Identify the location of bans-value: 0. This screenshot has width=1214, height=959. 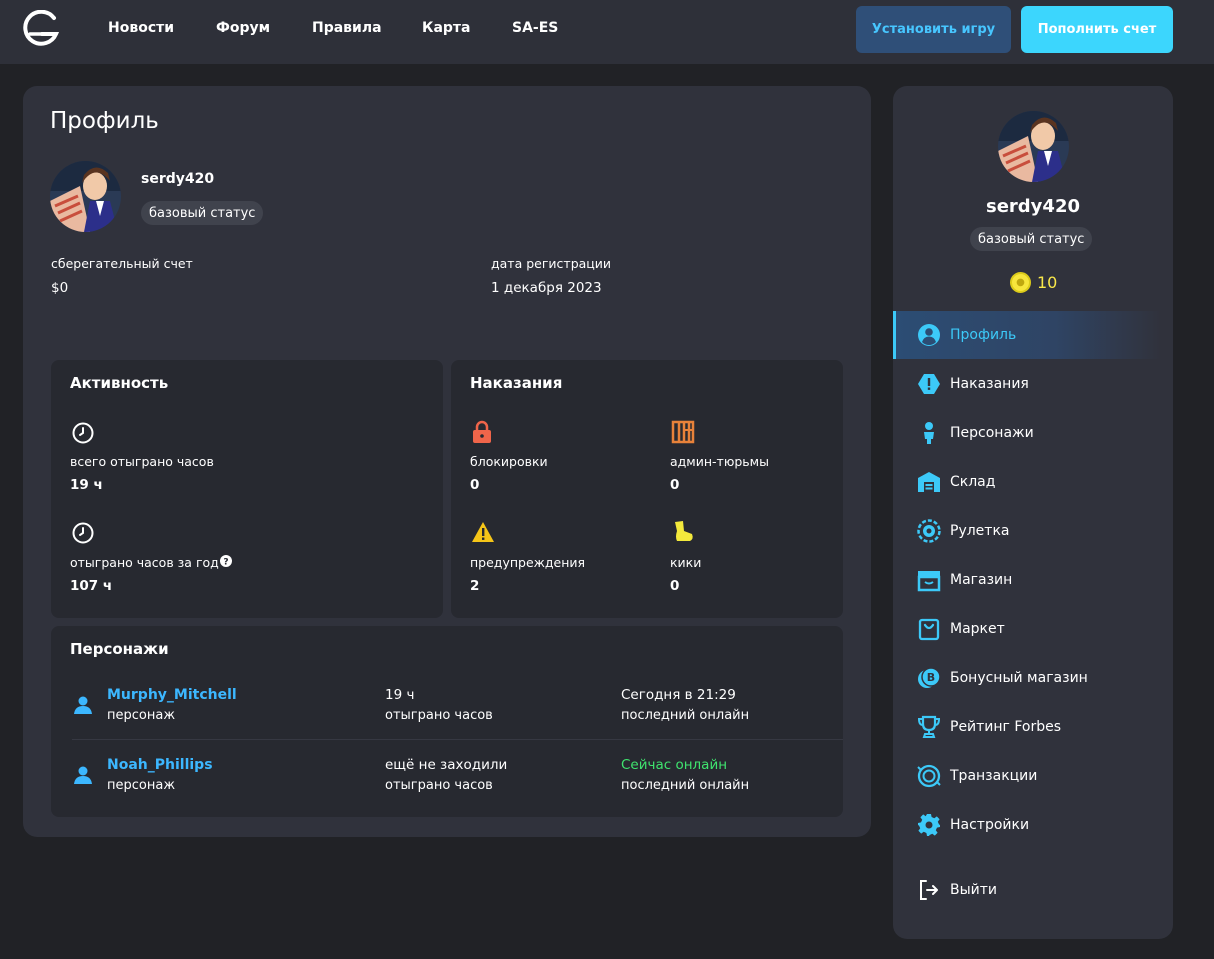
(475, 485).